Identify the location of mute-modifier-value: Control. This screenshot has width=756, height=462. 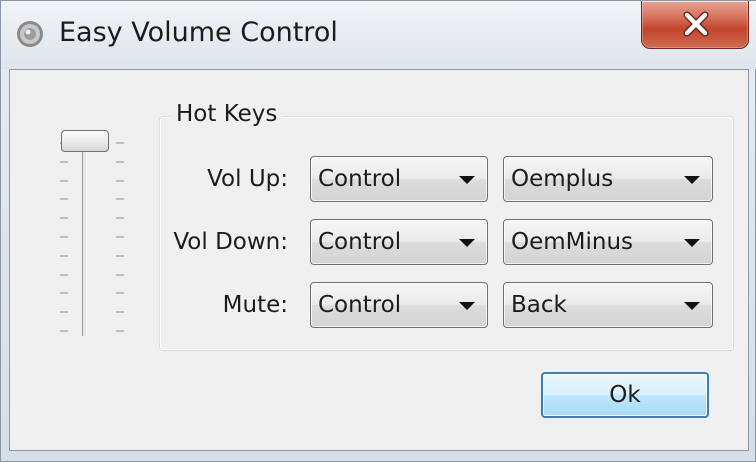
(360, 305).